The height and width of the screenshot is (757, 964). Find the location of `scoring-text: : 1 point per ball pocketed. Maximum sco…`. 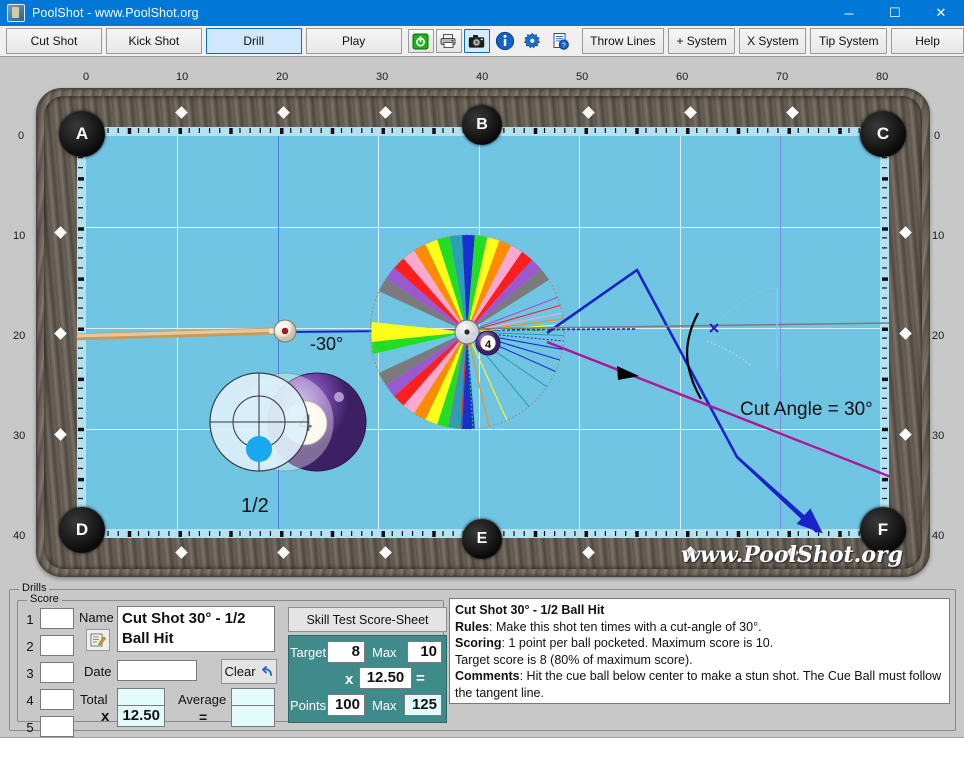

scoring-text: : 1 point per ball pocketed. Maximum sco… is located at coordinates (637, 643).